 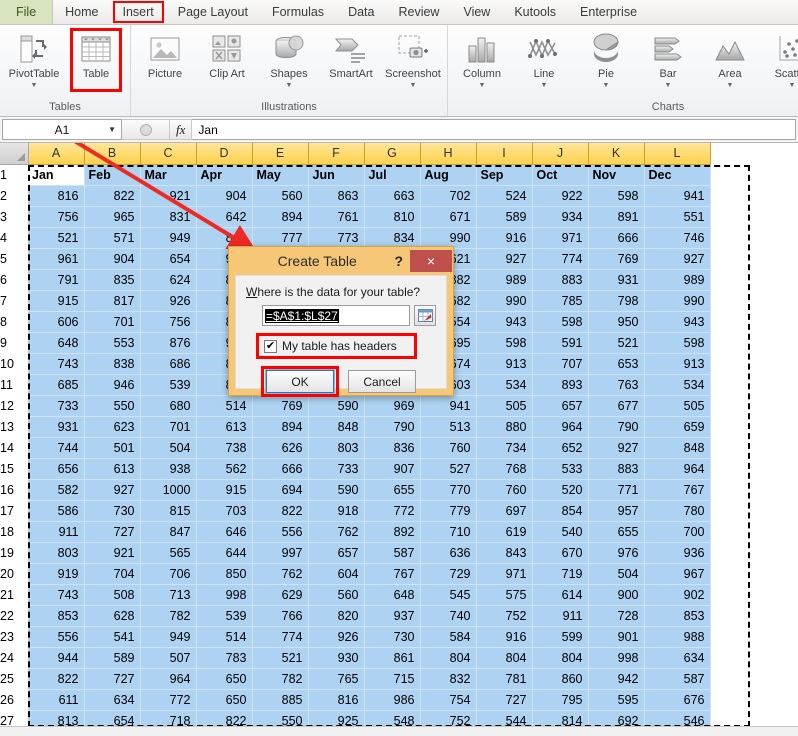 What do you see at coordinates (165, 54) in the screenshot?
I see `picture-button: Picture` at bounding box center [165, 54].